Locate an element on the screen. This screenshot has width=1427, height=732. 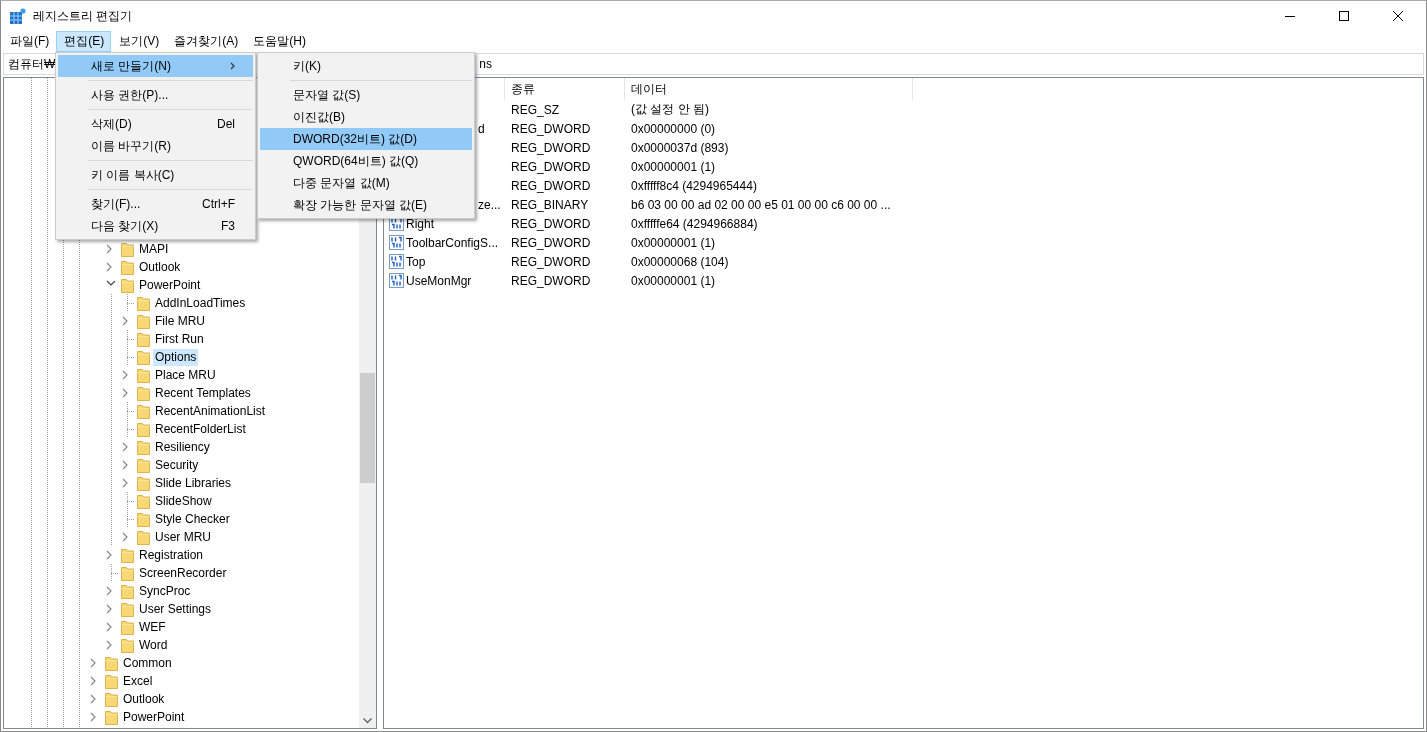
window-title: 레지스트리 편집기 is located at coordinates (83, 16).